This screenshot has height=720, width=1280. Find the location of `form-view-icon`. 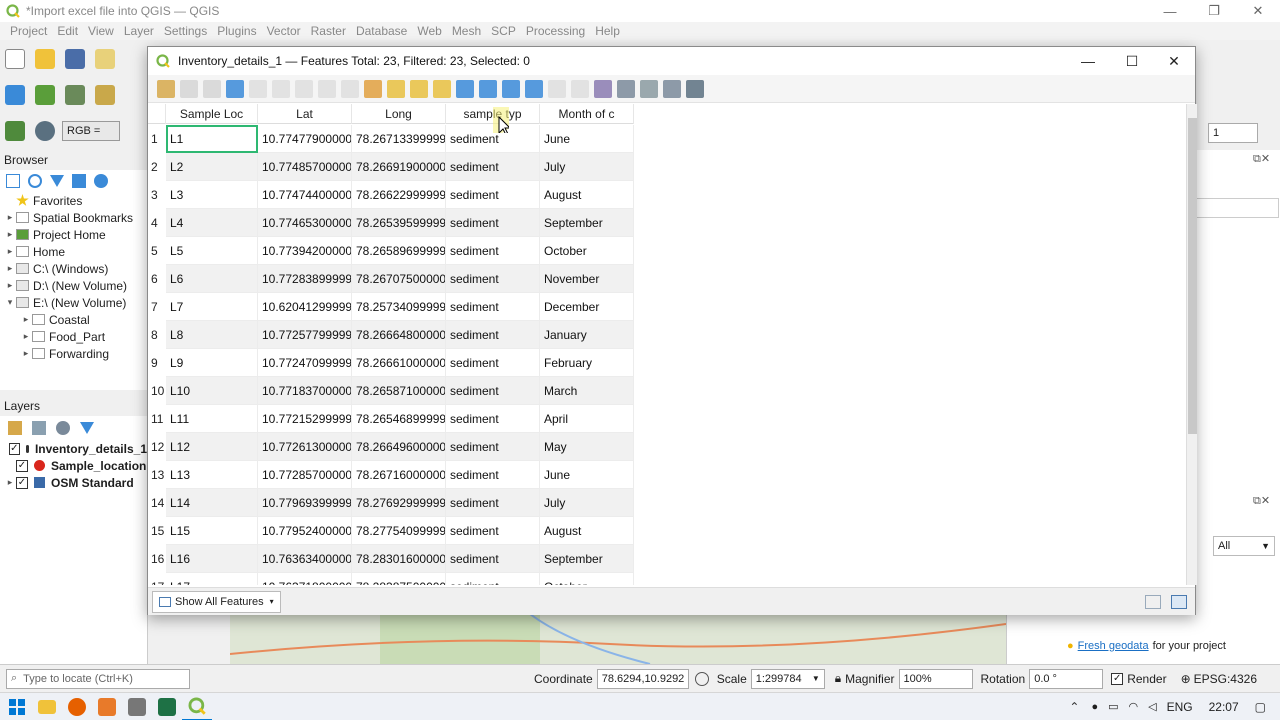

form-view-icon is located at coordinates (1153, 601).